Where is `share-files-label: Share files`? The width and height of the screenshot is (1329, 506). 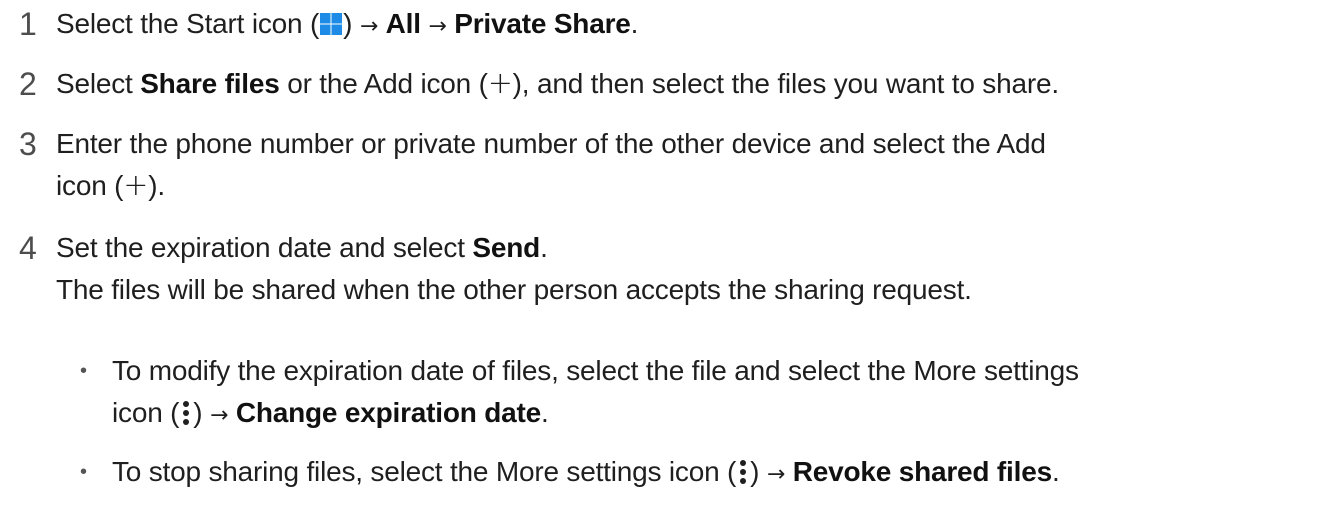 share-files-label: Share files is located at coordinates (210, 83).